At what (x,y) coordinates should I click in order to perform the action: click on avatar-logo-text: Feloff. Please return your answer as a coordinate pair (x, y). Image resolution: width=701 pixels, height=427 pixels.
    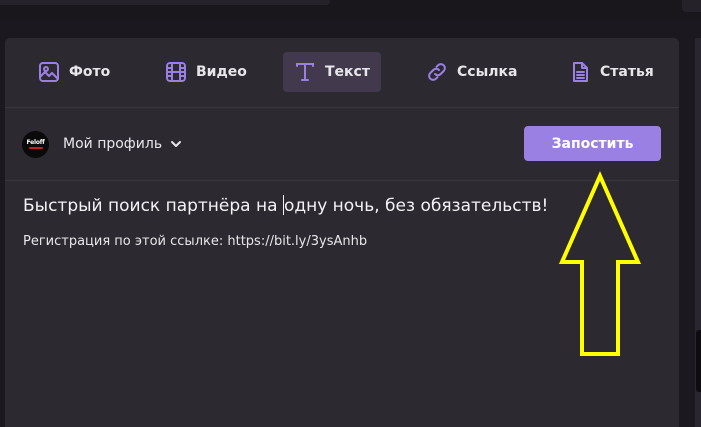
    Looking at the image, I should click on (35, 142).